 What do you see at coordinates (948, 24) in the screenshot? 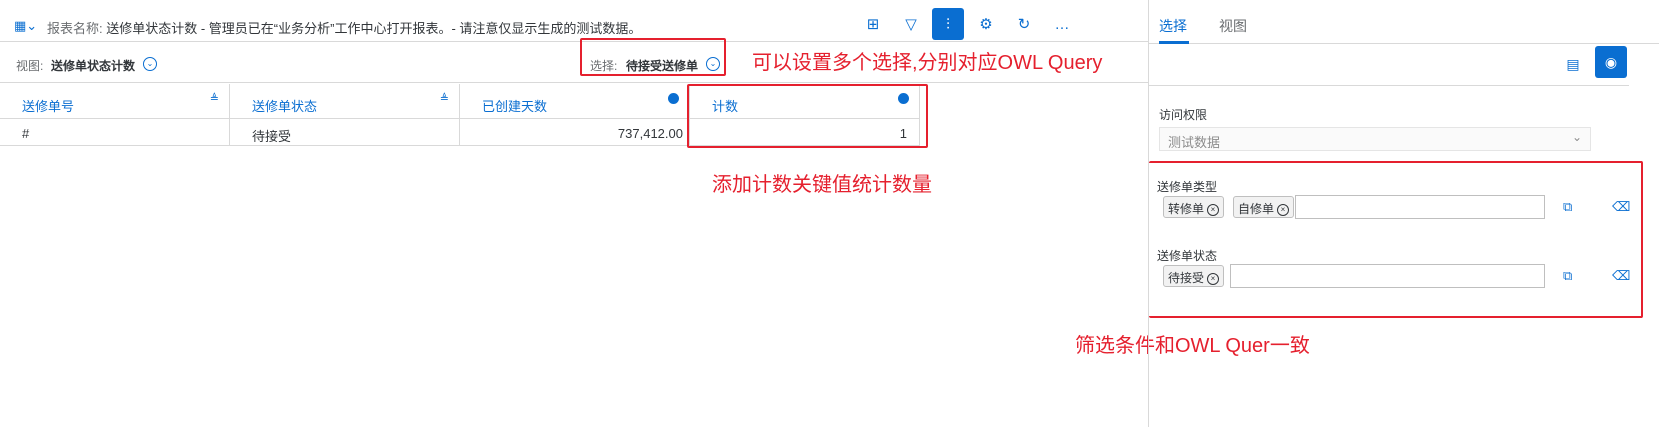
I see `sliders-icon: ⫶` at bounding box center [948, 24].